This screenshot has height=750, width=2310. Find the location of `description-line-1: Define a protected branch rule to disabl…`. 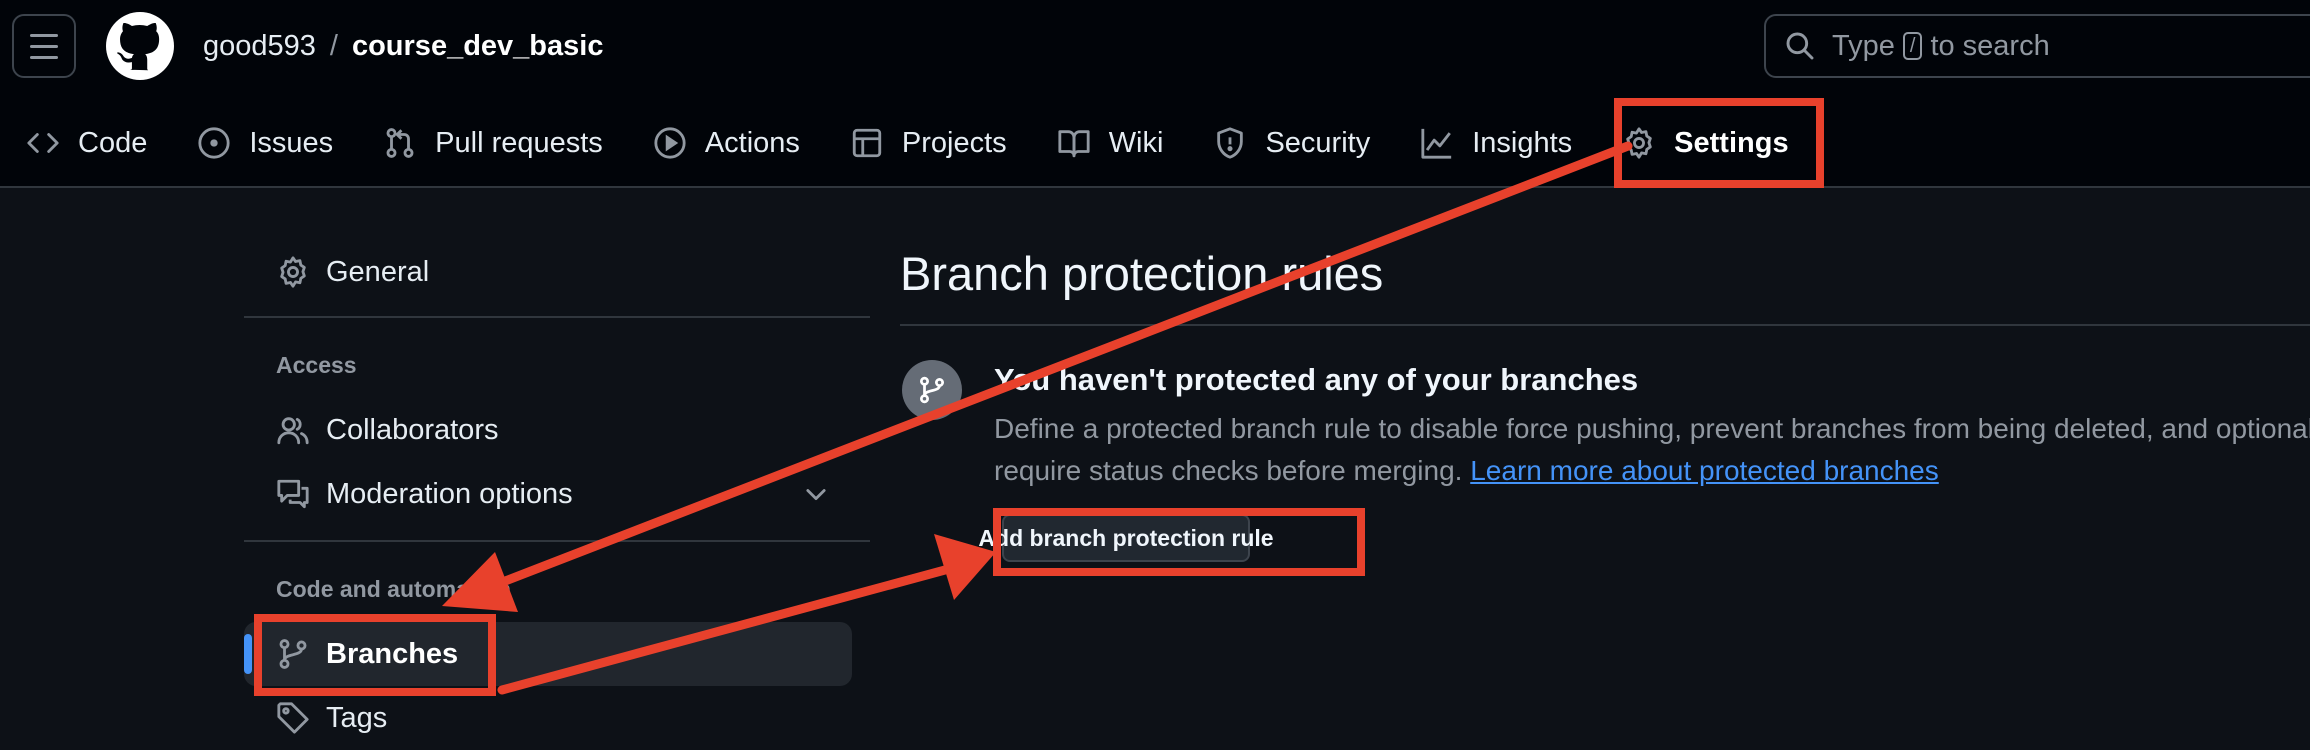

description-line-1: Define a protected branch rule to disabl… is located at coordinates (1652, 428).